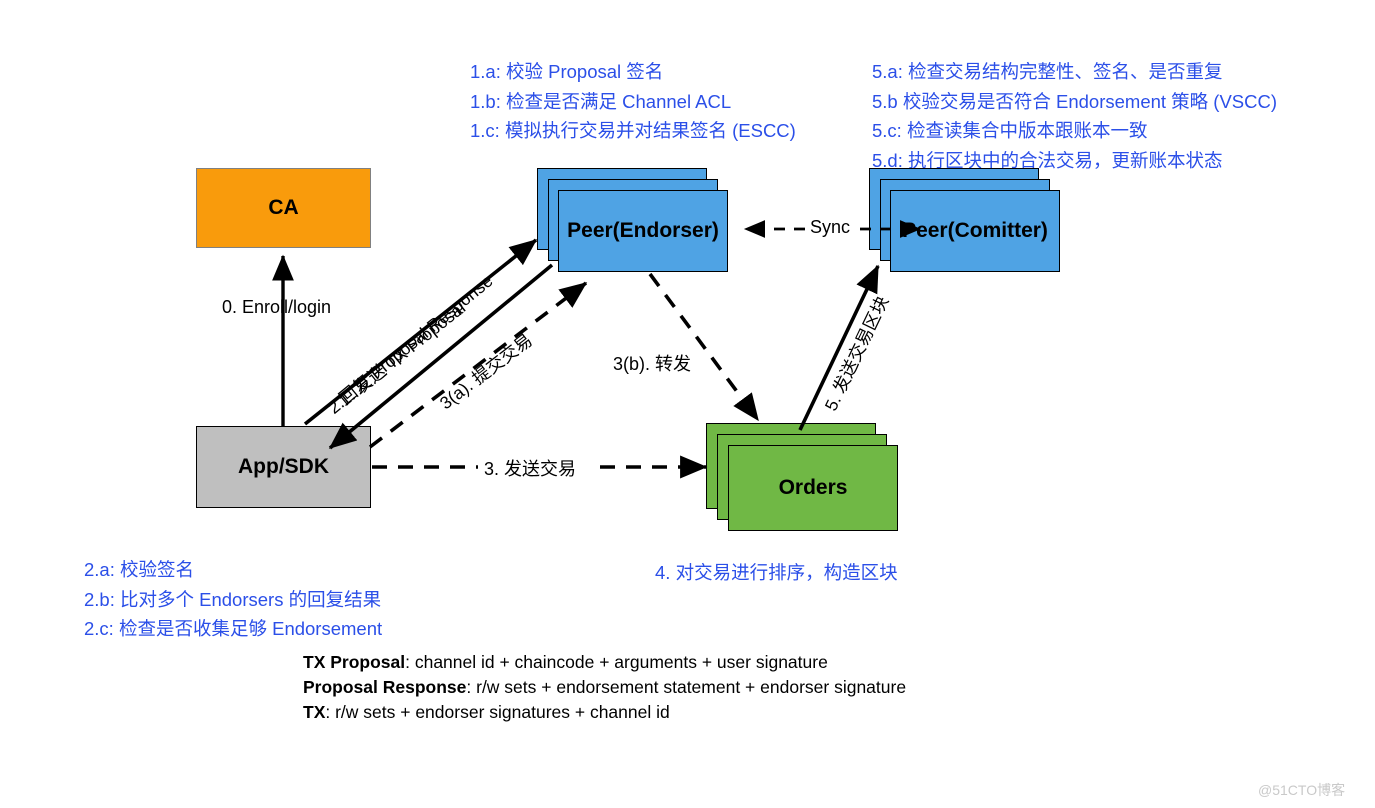 Image resolution: width=1375 pixels, height=808 pixels. What do you see at coordinates (830, 227) in the screenshot?
I see `edge-label-sync: Sync` at bounding box center [830, 227].